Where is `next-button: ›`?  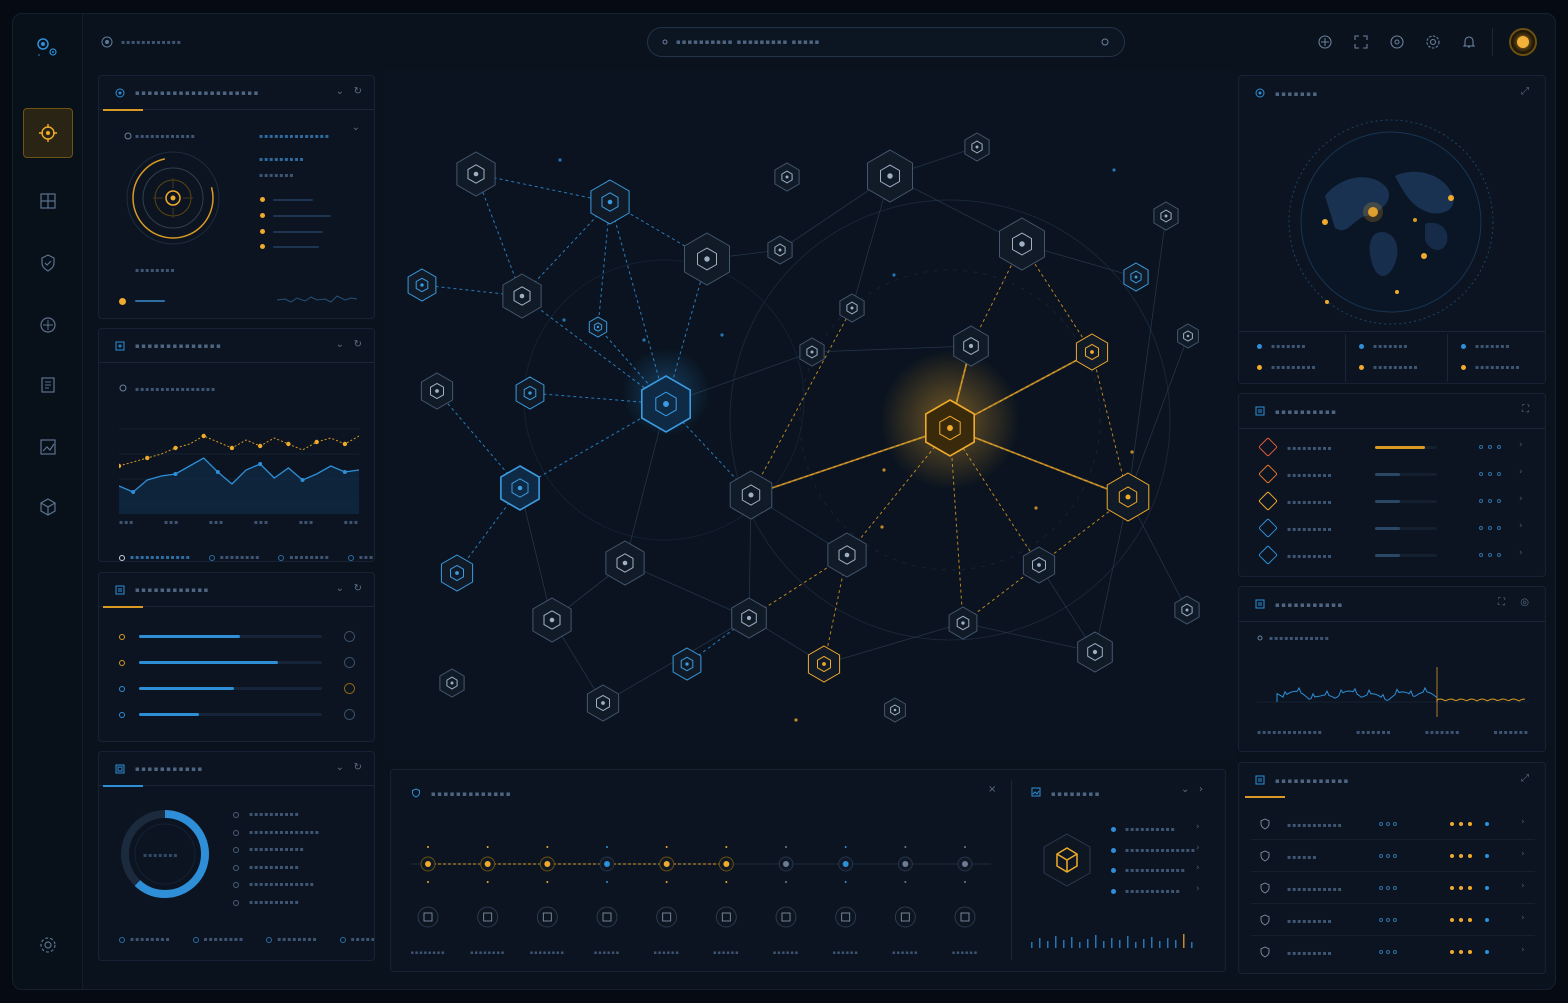 next-button: › is located at coordinates (1201, 789).